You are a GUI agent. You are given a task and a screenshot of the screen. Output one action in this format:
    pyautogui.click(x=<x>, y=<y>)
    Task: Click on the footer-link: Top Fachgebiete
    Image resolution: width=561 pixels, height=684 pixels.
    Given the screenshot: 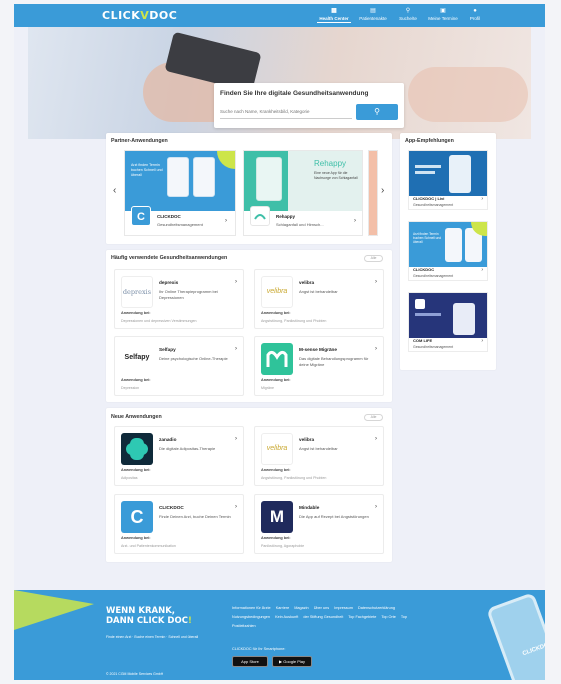 What is the action you would take?
    pyautogui.click(x=362, y=617)
    